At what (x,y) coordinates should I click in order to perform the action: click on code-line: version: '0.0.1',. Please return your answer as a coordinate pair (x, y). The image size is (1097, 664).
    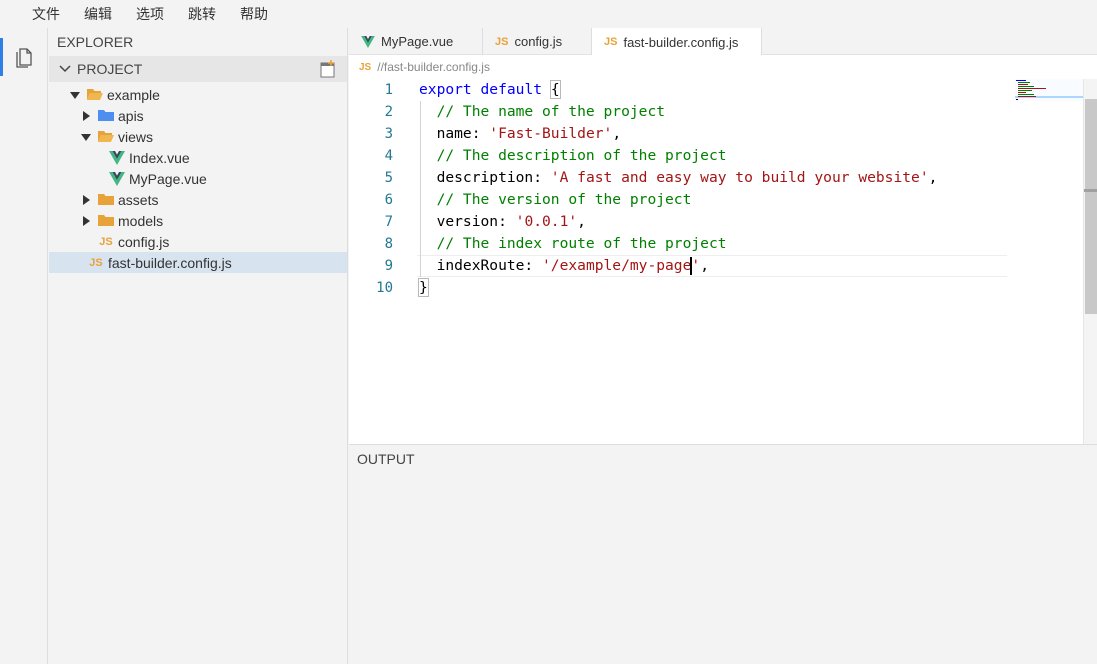
    Looking at the image, I should click on (678, 222).